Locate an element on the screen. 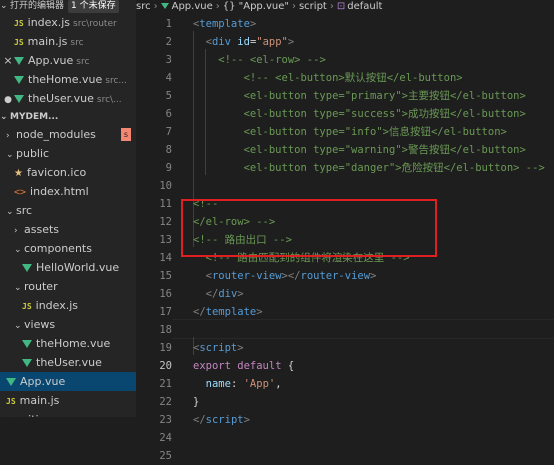  folder-item: ⌄ src is located at coordinates (68, 210).